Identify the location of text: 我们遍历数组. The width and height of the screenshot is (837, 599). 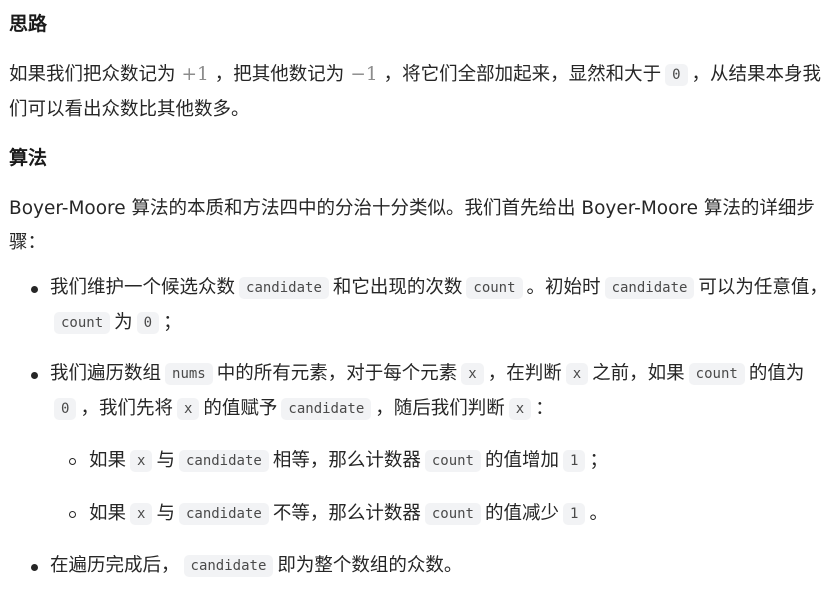
(106, 373).